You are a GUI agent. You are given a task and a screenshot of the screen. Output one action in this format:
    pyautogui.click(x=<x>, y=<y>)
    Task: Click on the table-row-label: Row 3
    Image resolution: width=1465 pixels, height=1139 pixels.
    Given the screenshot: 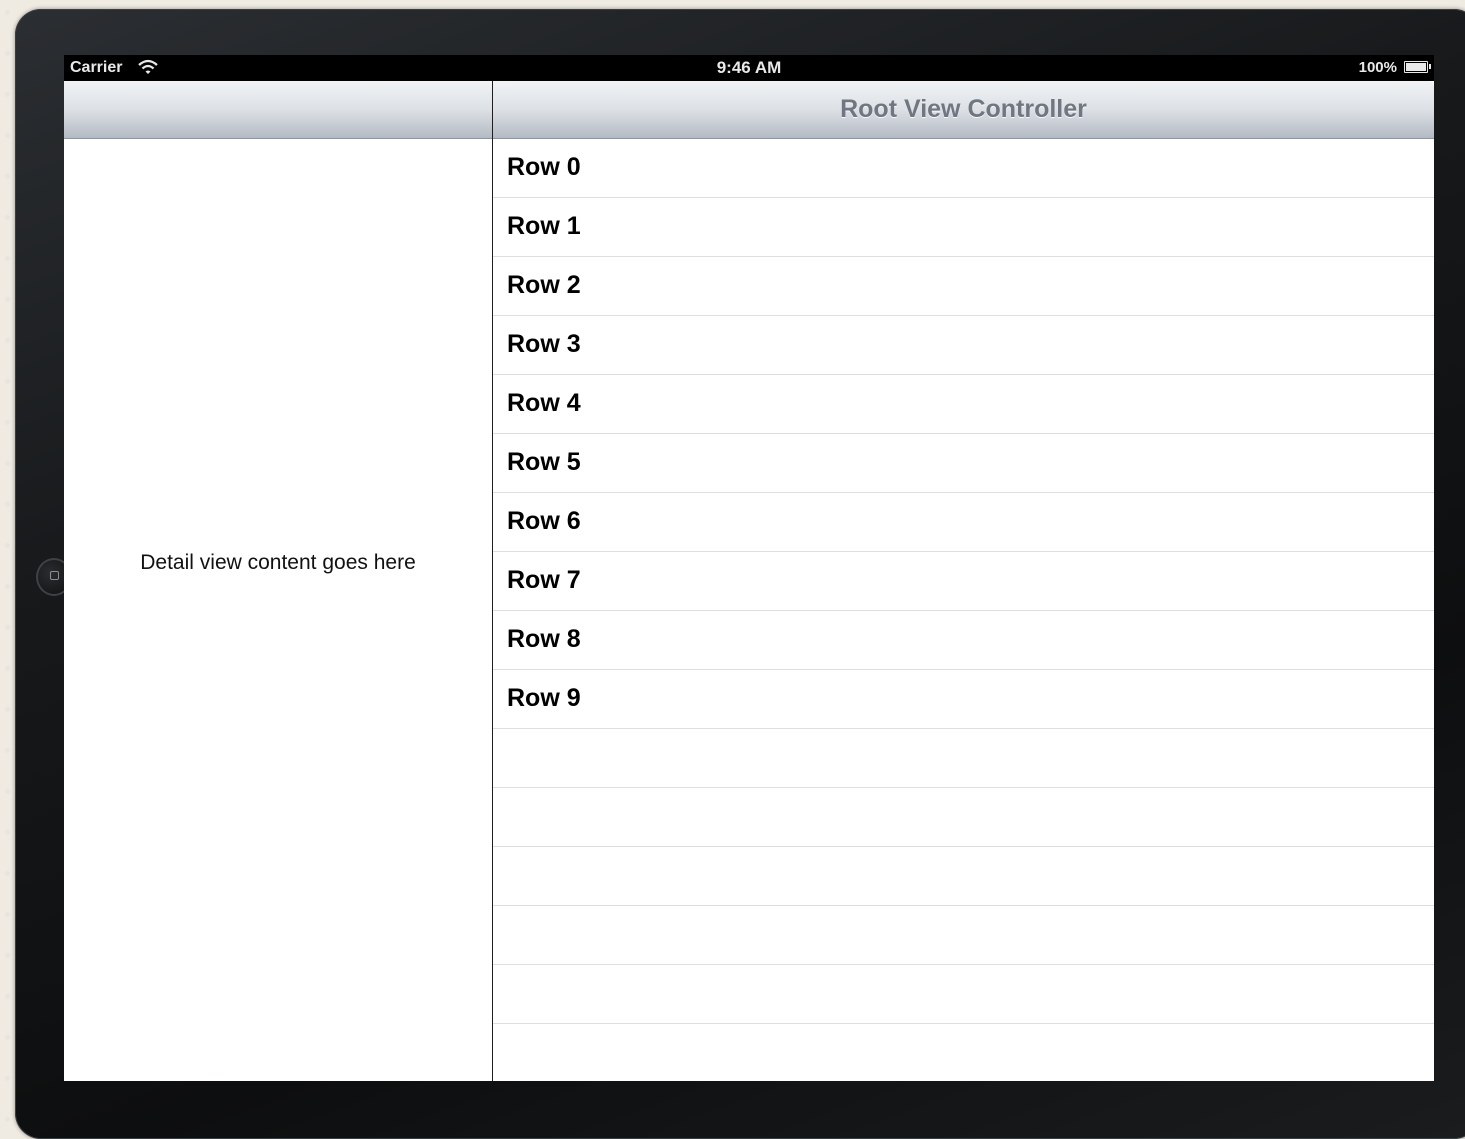 What is the action you would take?
    pyautogui.click(x=544, y=344)
    